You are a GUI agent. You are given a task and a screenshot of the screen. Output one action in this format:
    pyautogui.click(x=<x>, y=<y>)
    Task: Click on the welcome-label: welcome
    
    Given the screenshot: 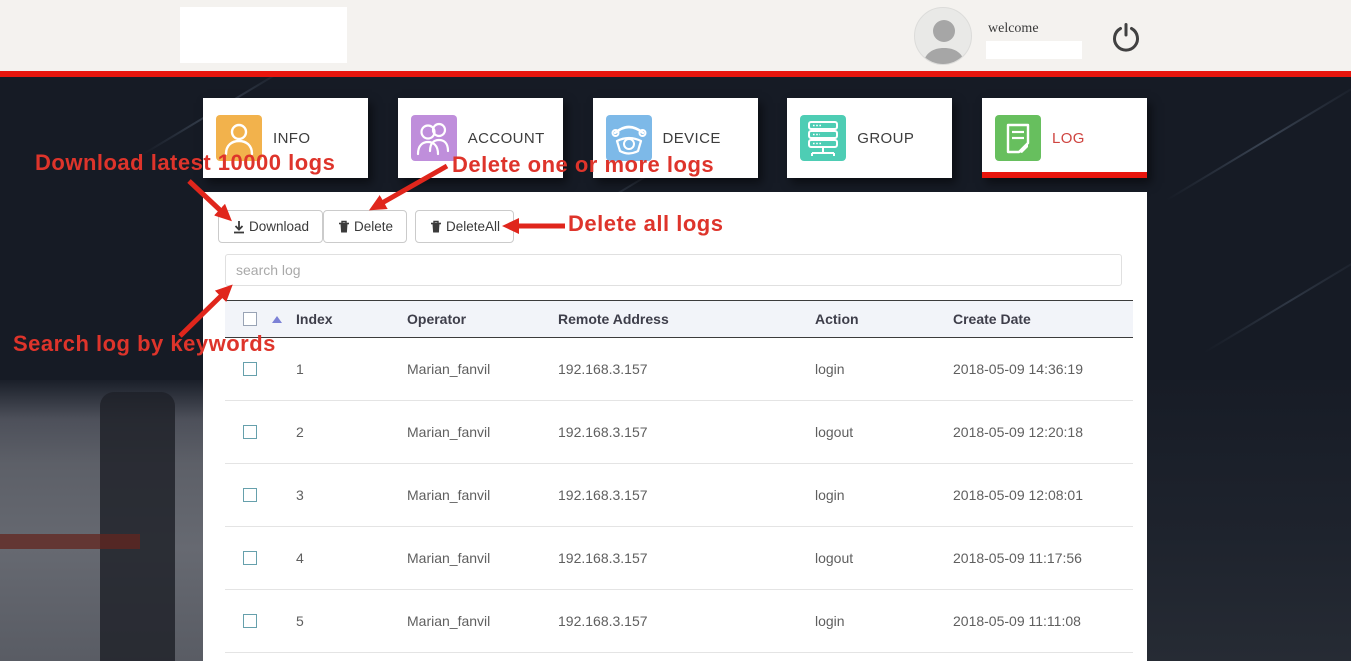 What is the action you would take?
    pyautogui.click(x=1013, y=28)
    